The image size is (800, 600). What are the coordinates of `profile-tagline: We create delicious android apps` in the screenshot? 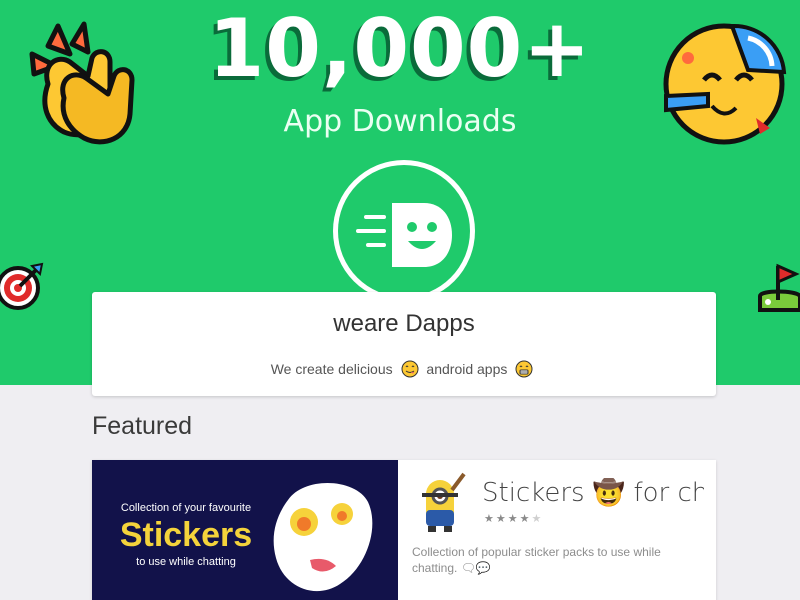 It's located at (404, 369).